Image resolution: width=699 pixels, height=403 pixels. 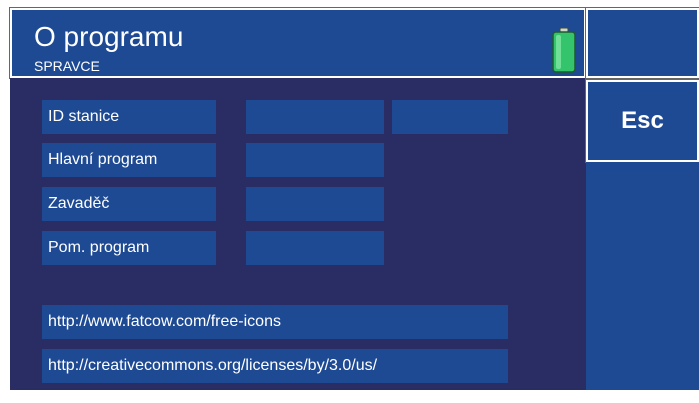 What do you see at coordinates (129, 117) in the screenshot?
I see `label-station-id: ID stanice` at bounding box center [129, 117].